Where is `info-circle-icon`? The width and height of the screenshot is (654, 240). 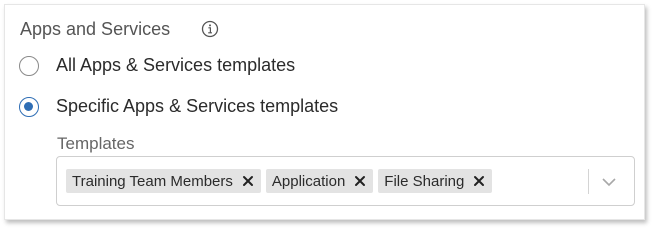
info-circle-icon is located at coordinates (210, 29).